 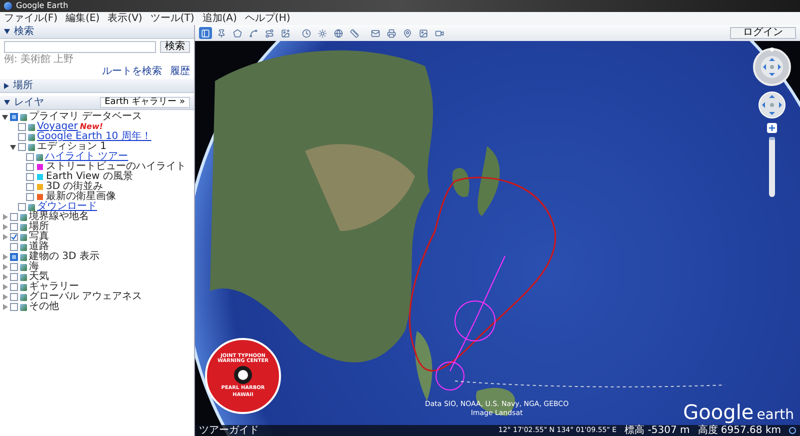 What do you see at coordinates (39, 277) in the screenshot?
I see `layer-label: 天気` at bounding box center [39, 277].